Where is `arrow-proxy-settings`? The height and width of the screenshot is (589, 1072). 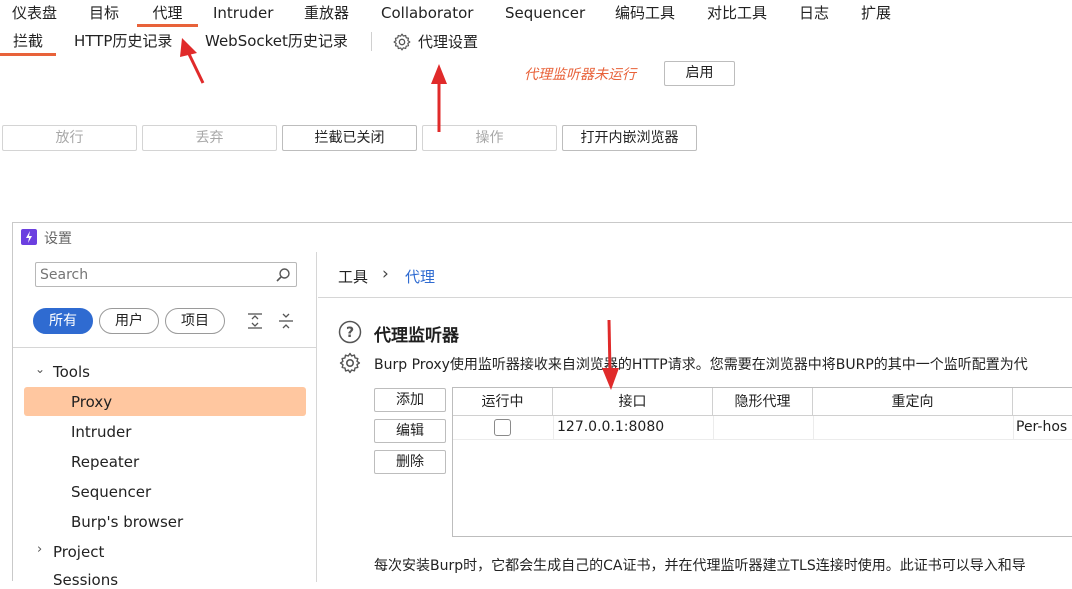
arrow-proxy-settings is located at coordinates (439, 98).